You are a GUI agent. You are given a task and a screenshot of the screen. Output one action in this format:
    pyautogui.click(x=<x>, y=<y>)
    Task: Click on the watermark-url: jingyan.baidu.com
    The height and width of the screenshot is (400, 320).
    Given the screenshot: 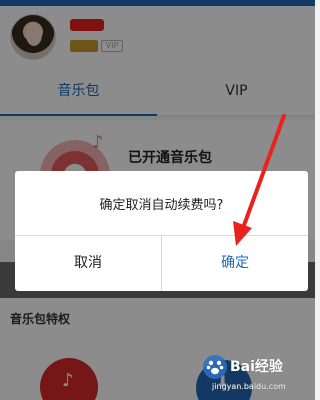 What is the action you would take?
    pyautogui.click(x=249, y=386)
    